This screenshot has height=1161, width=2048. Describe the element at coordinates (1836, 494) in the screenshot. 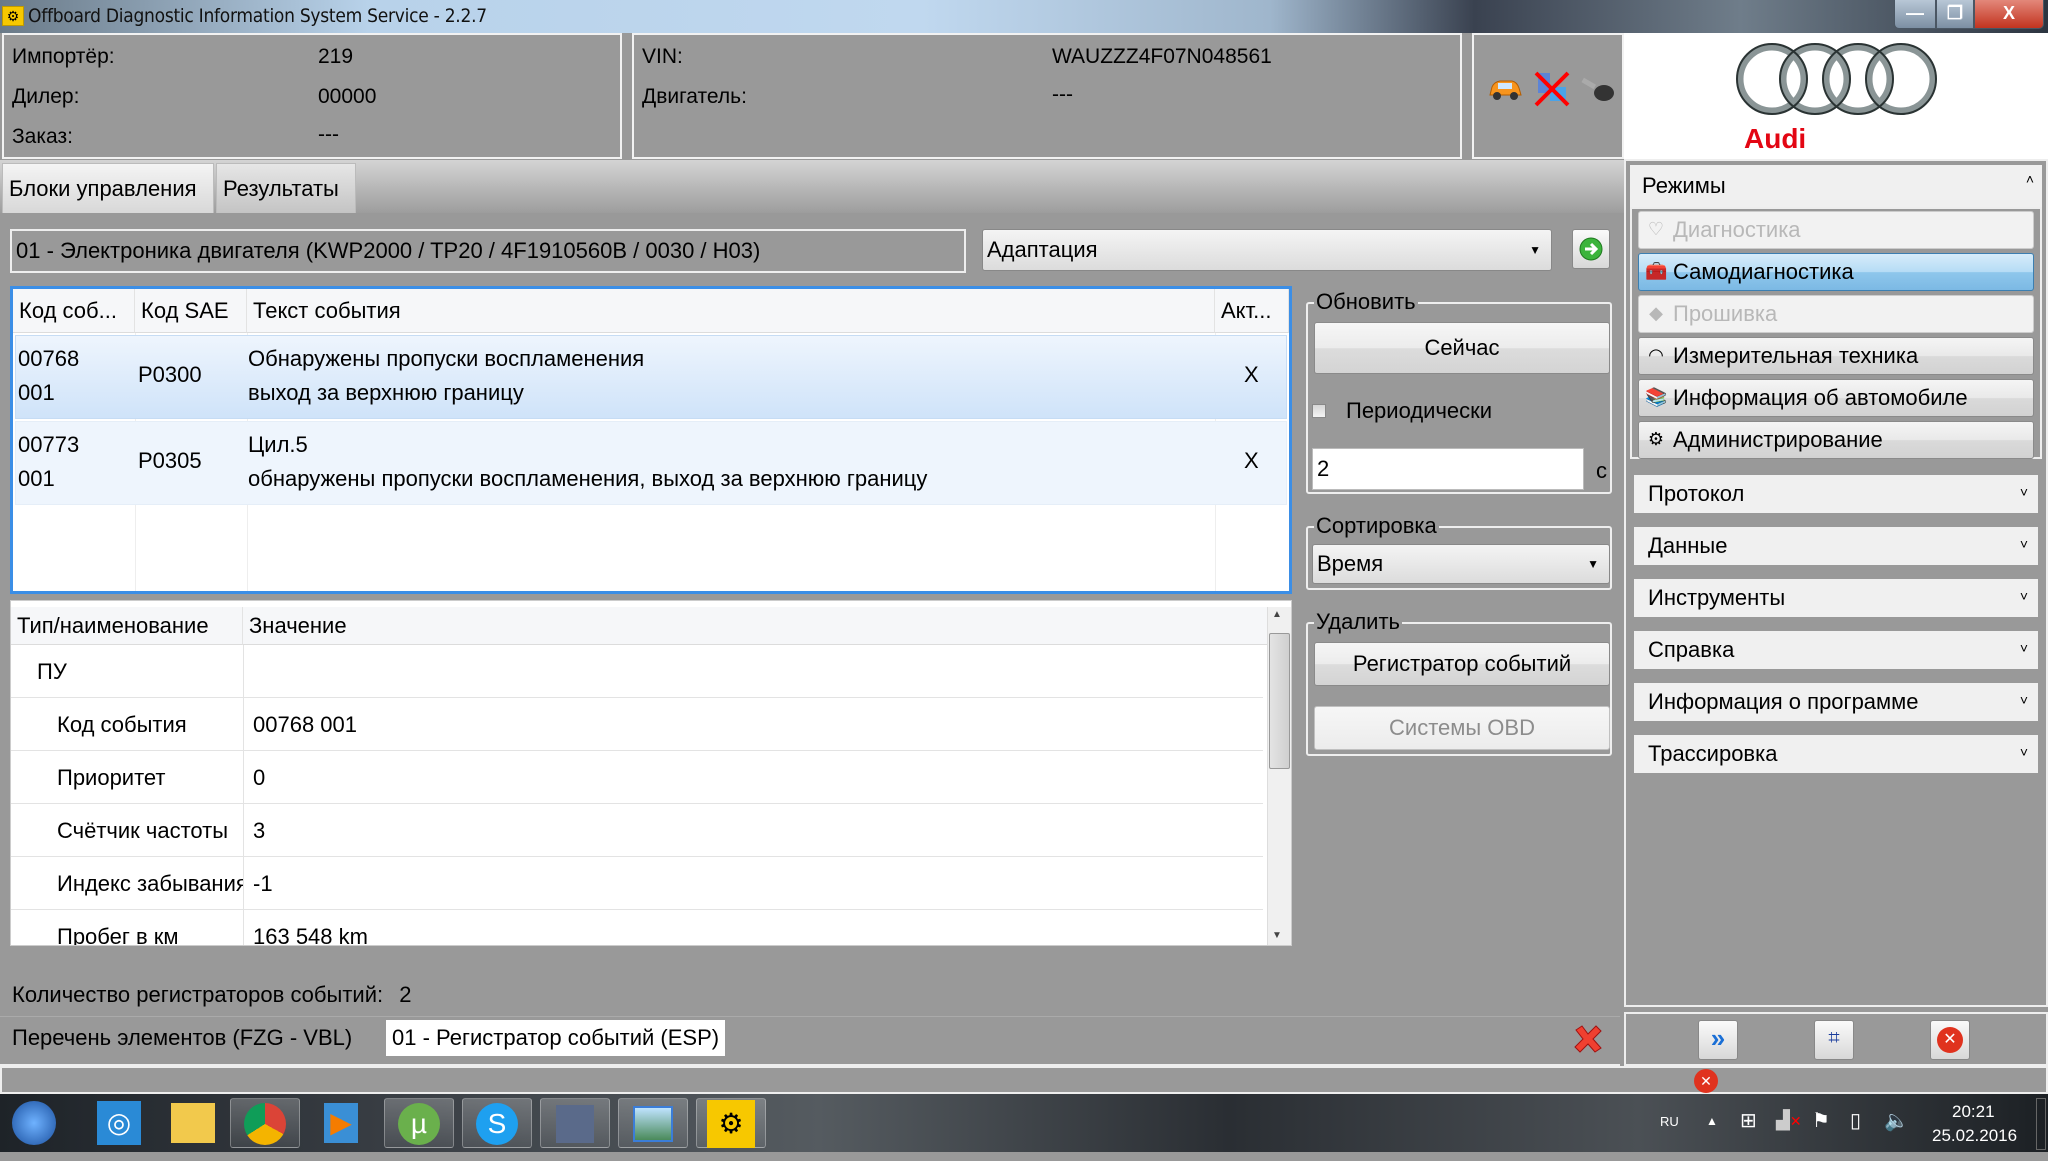

I see `section-protocol: Протокол ˅` at that location.